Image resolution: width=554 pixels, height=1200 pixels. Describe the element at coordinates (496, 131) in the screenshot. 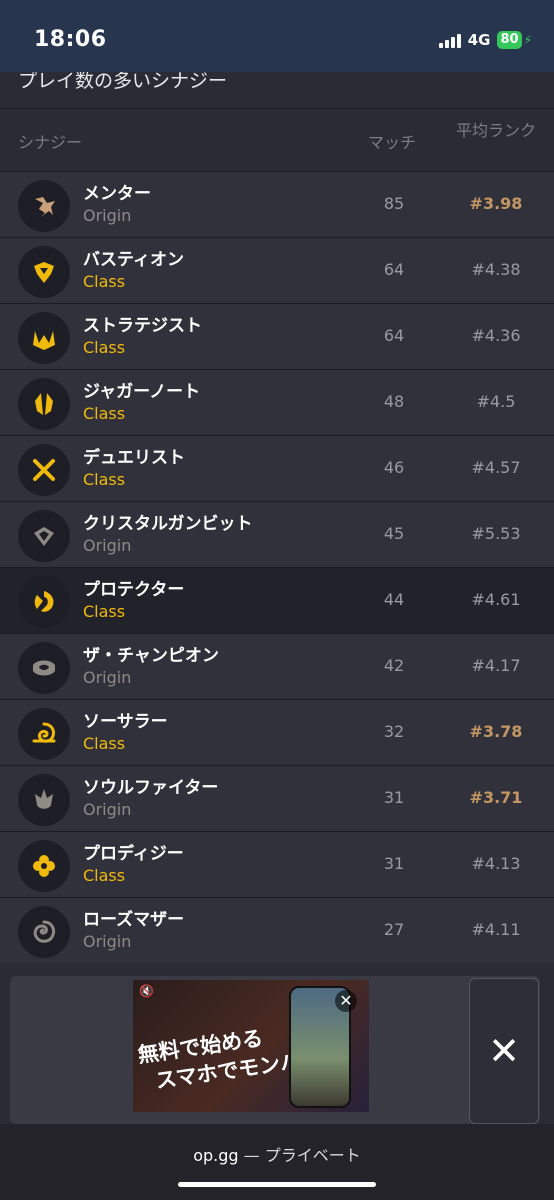

I see `header-avg-rank: 平均ランク` at that location.